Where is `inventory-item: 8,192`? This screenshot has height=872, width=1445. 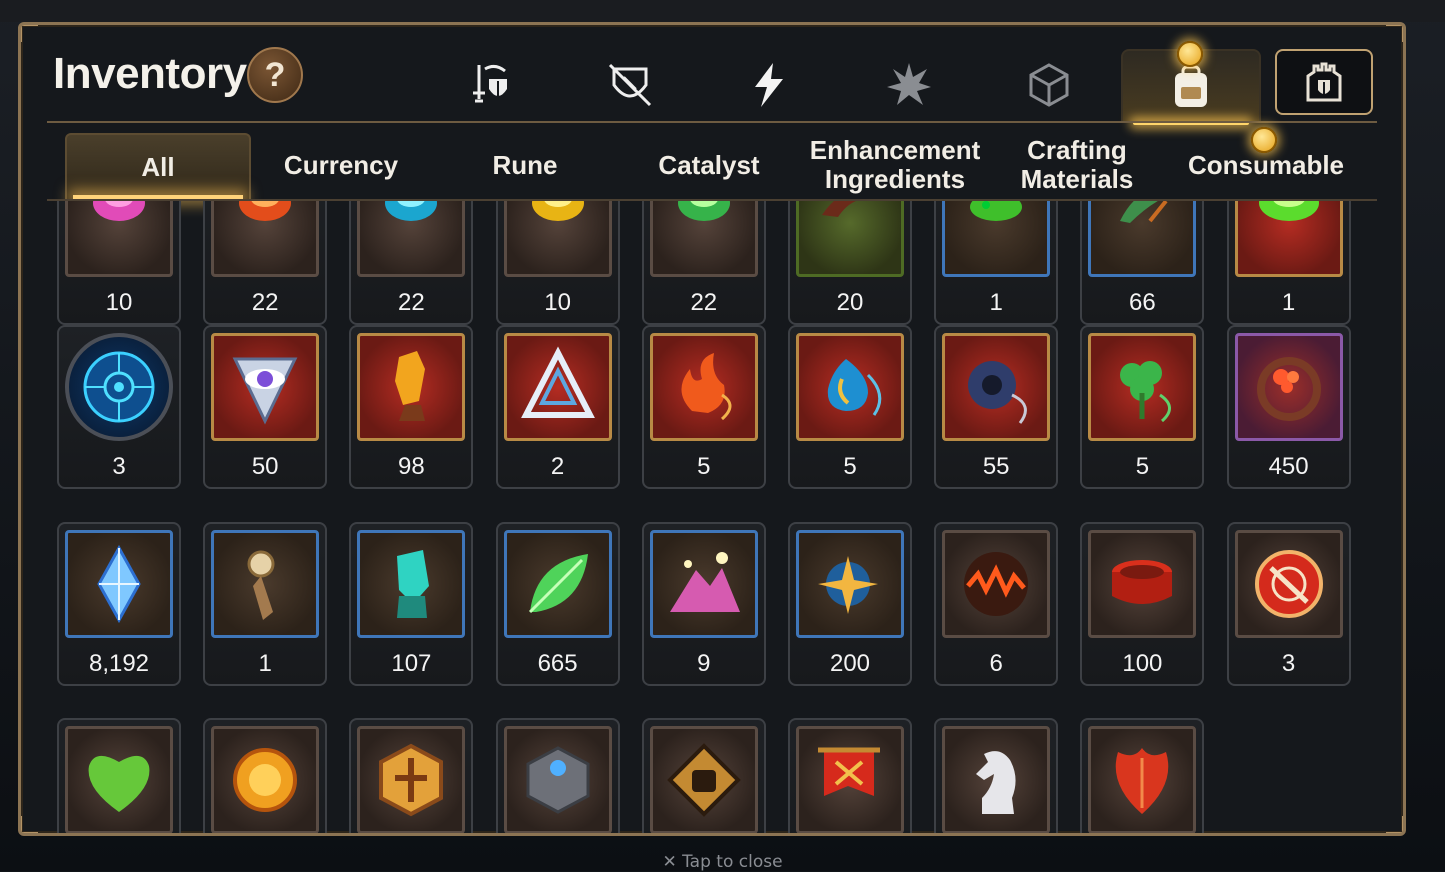 inventory-item: 8,192 is located at coordinates (119, 604).